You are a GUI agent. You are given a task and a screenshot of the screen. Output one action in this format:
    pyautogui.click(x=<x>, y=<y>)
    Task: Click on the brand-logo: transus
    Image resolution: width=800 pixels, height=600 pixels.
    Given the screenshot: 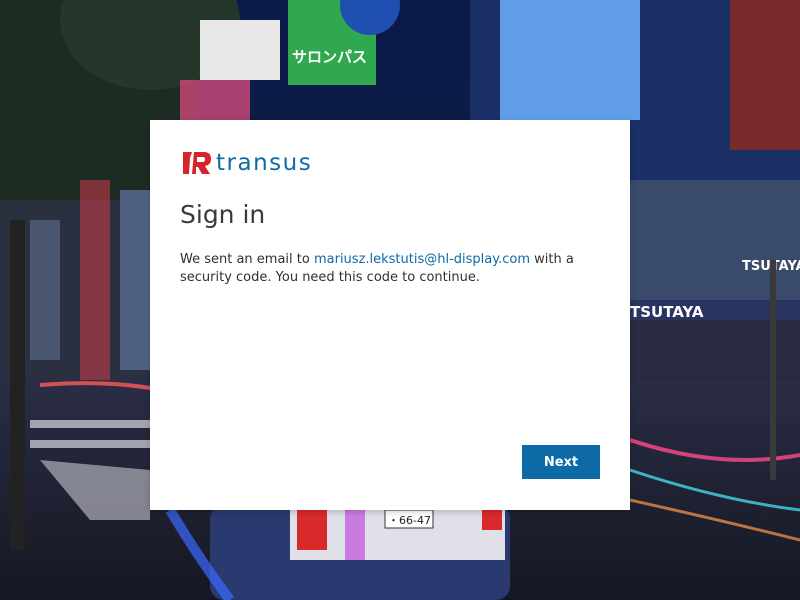 What is the action you would take?
    pyautogui.click(x=390, y=163)
    